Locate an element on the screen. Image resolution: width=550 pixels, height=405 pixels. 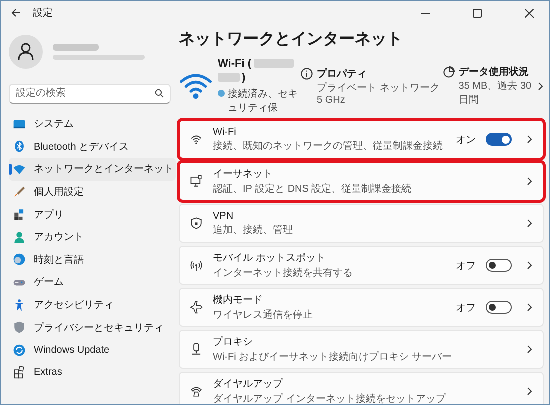
card-subtitle: 認証、IP 設定と DNS 設定、従量制課金接続 is located at coordinates (312, 189).